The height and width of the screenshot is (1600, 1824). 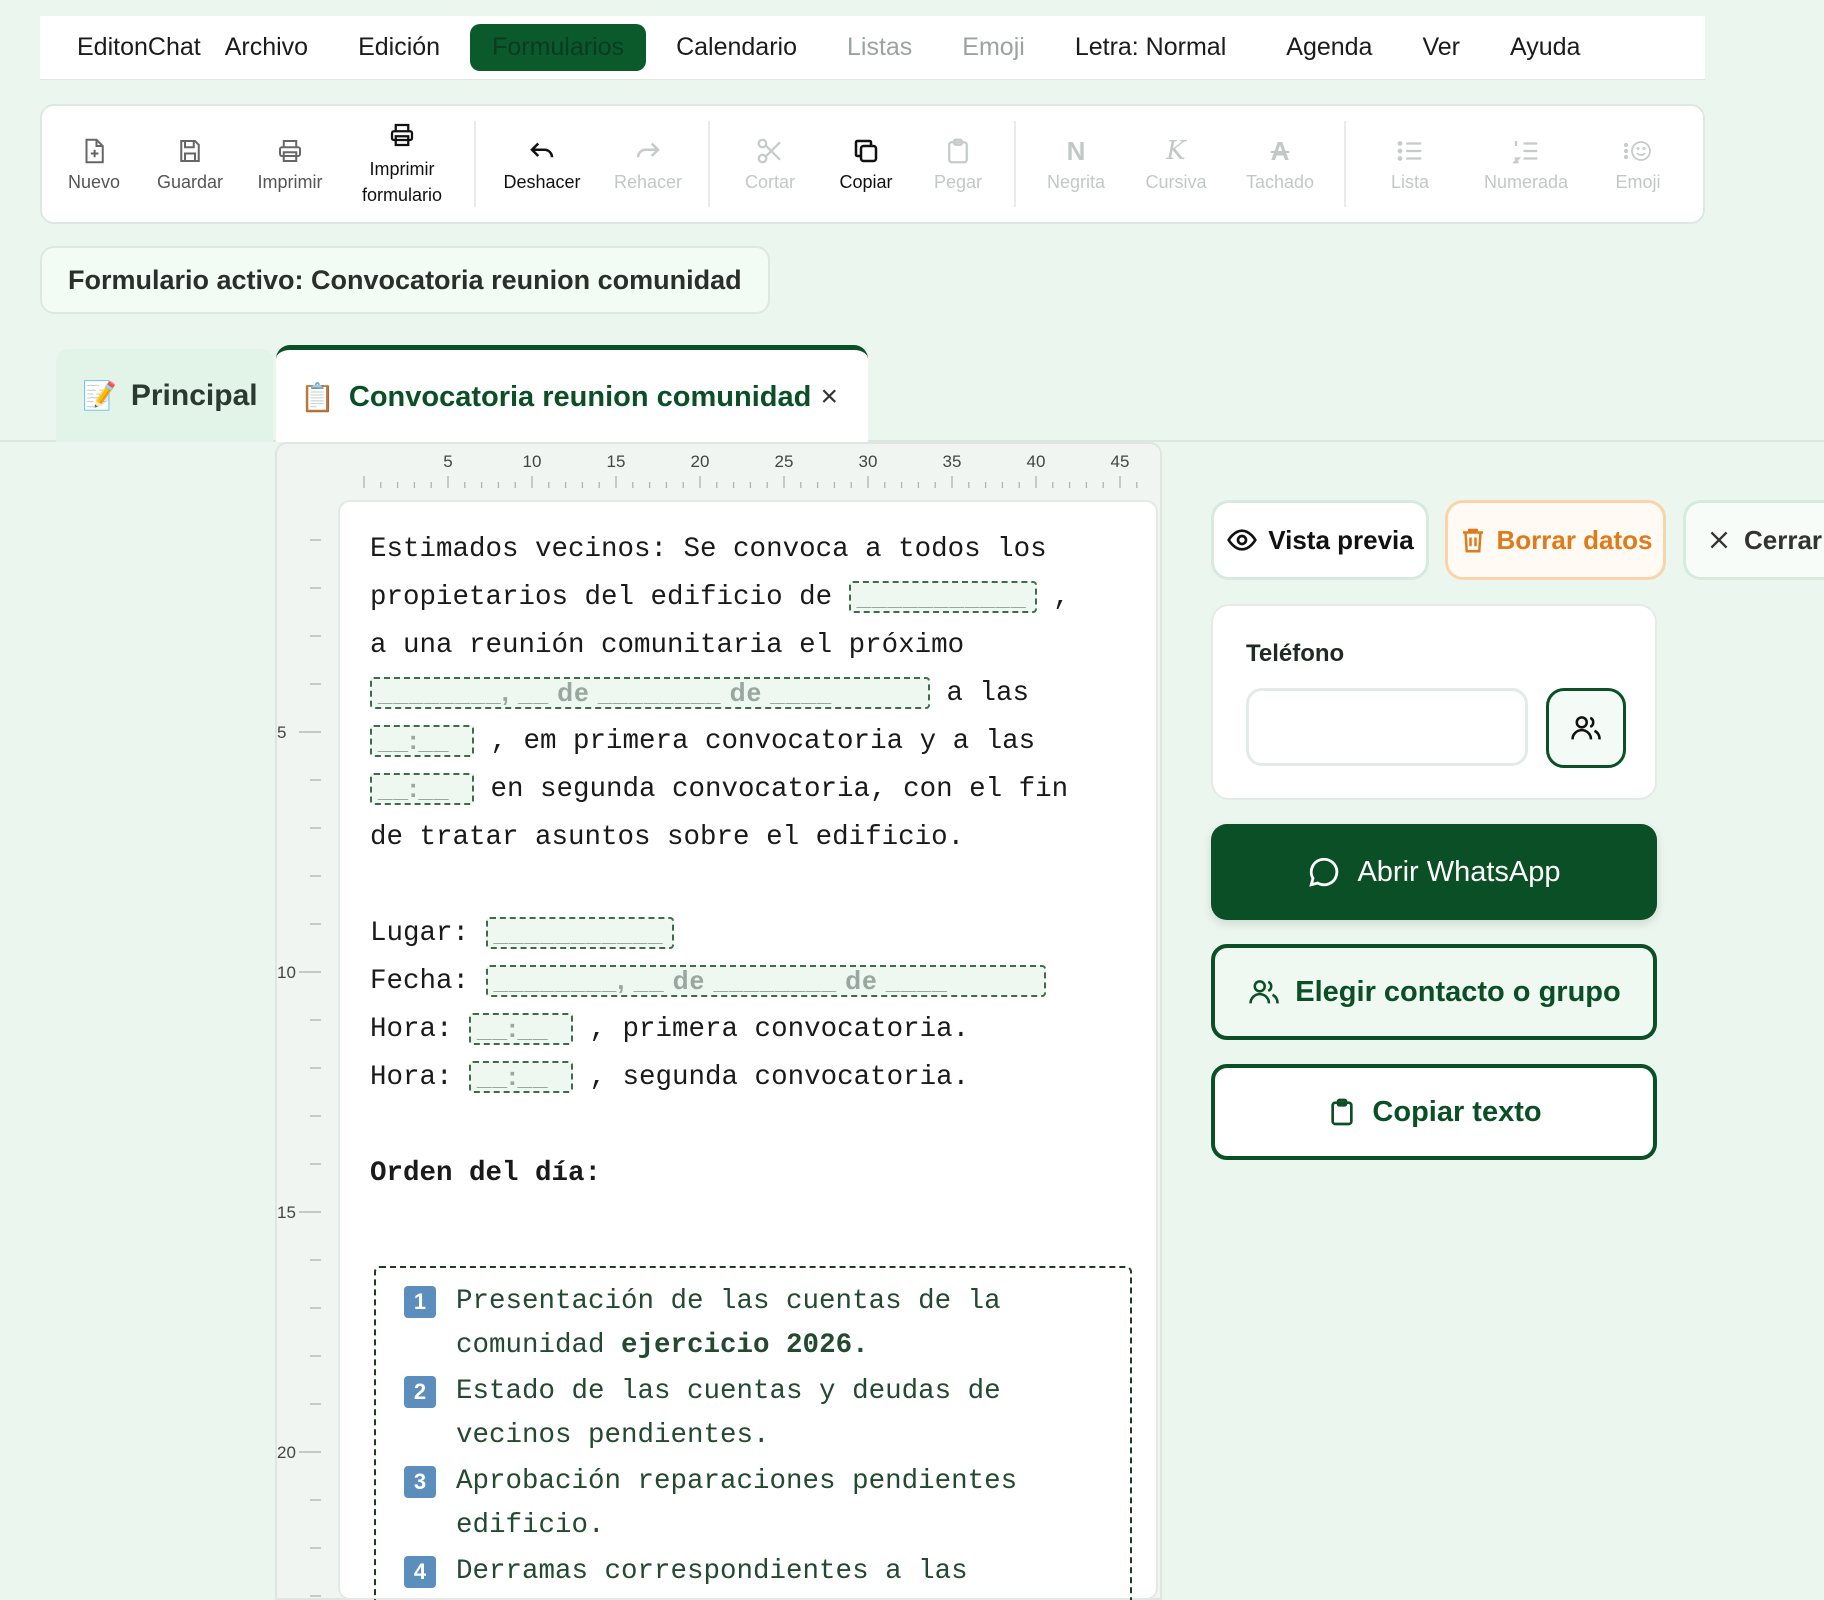 I want to click on tab-principal-label: Principal, so click(x=194, y=395).